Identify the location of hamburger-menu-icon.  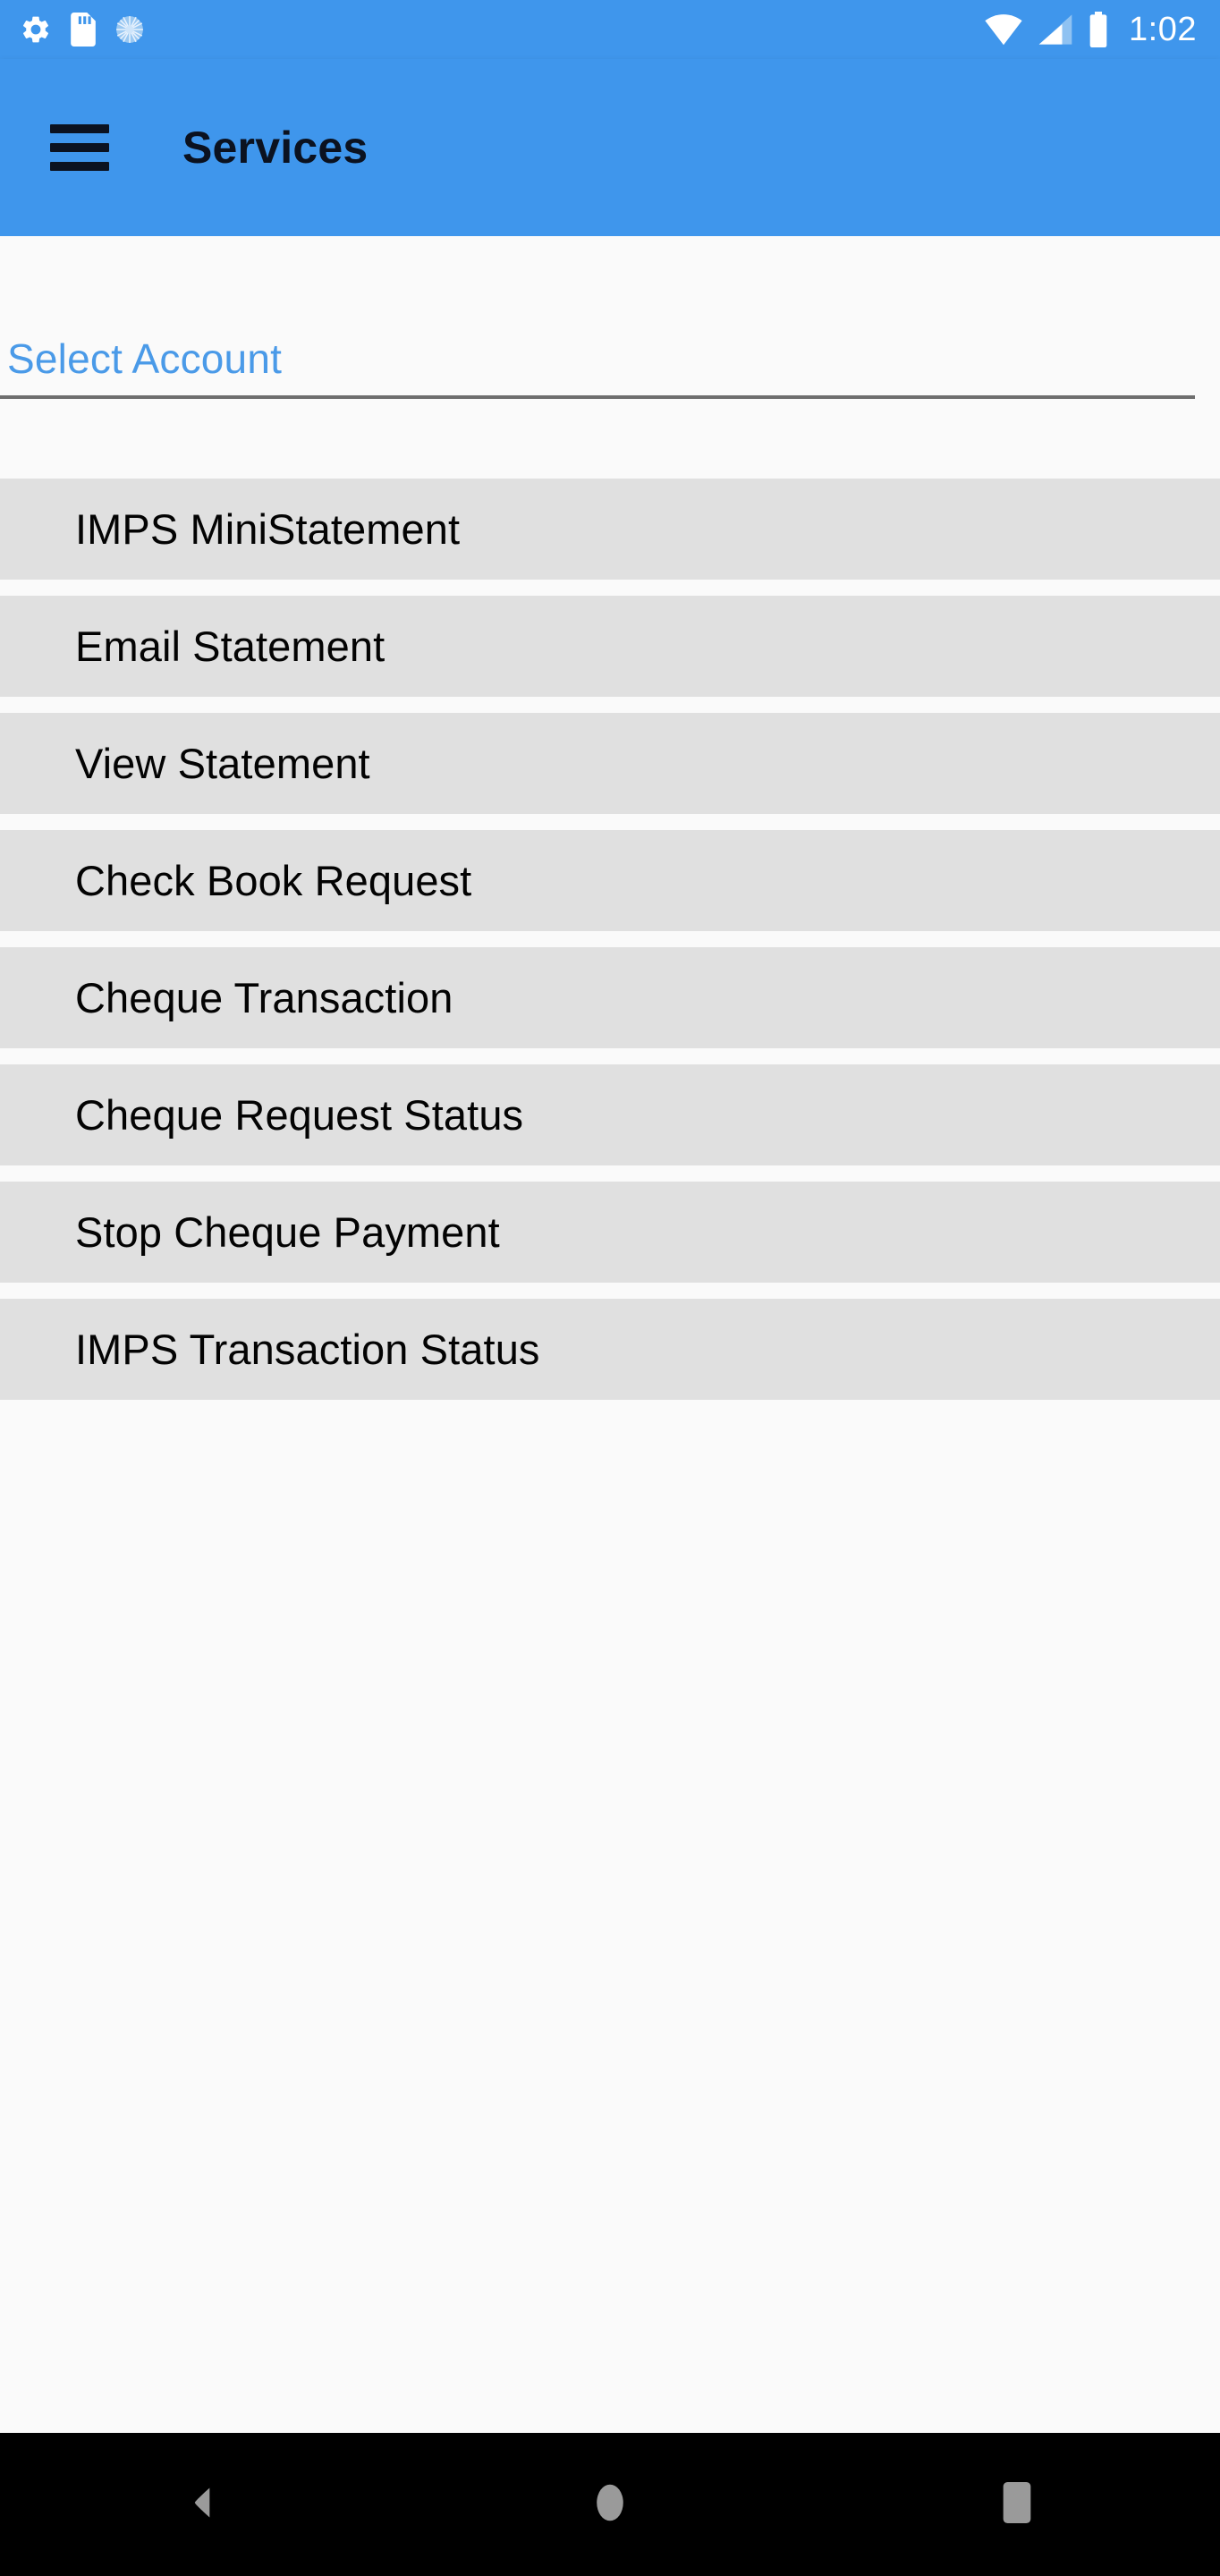
(79, 147).